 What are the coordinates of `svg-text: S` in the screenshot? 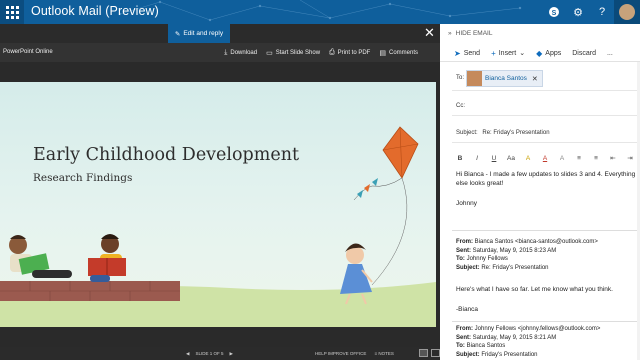 It's located at (554, 13).